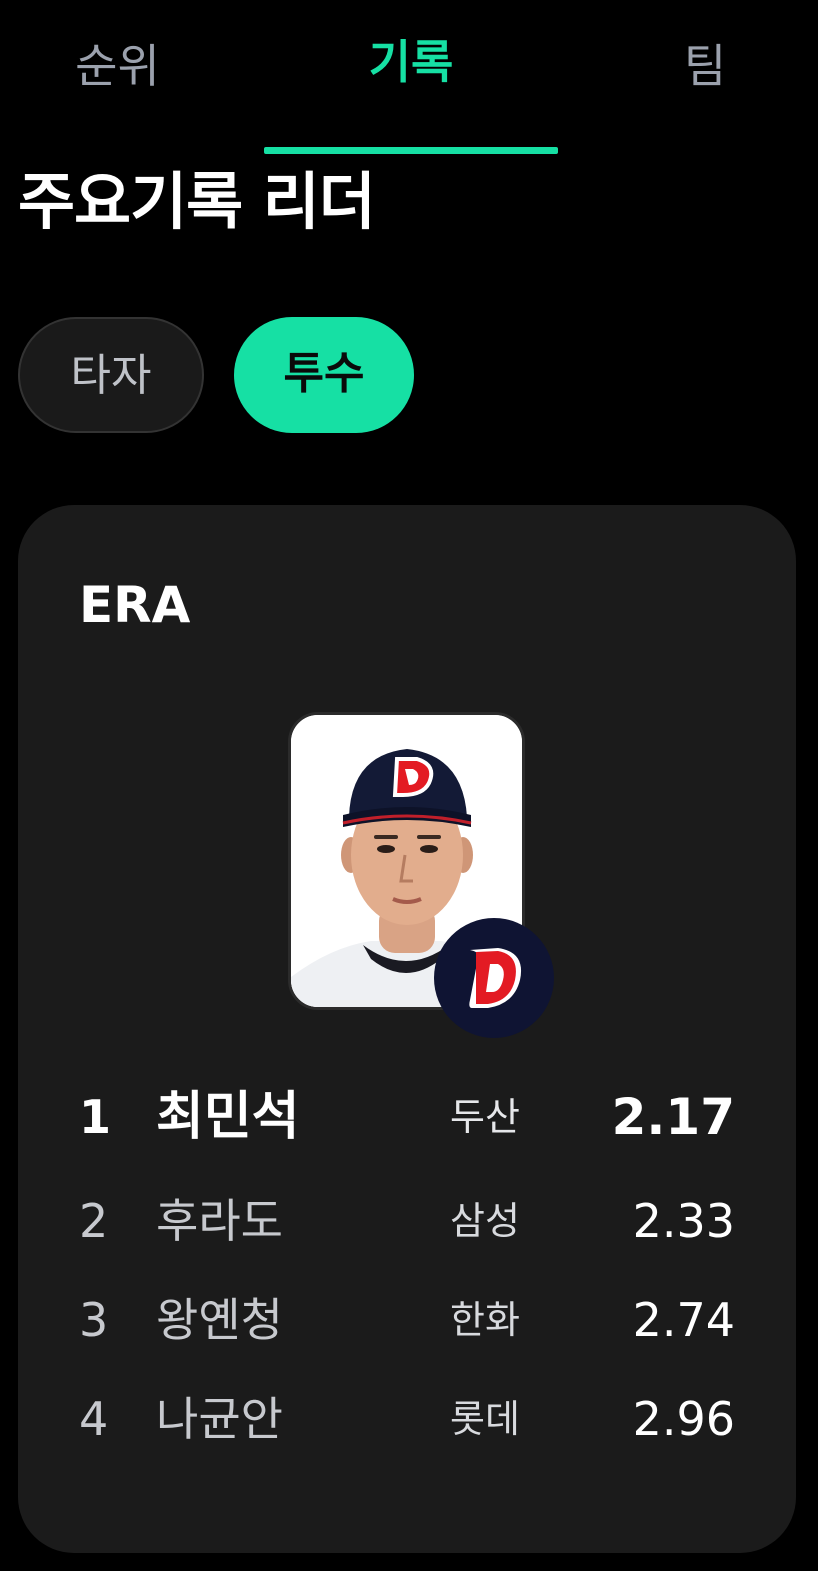 Image resolution: width=818 pixels, height=1571 pixels. I want to click on rank-number: 3, so click(94, 1320).